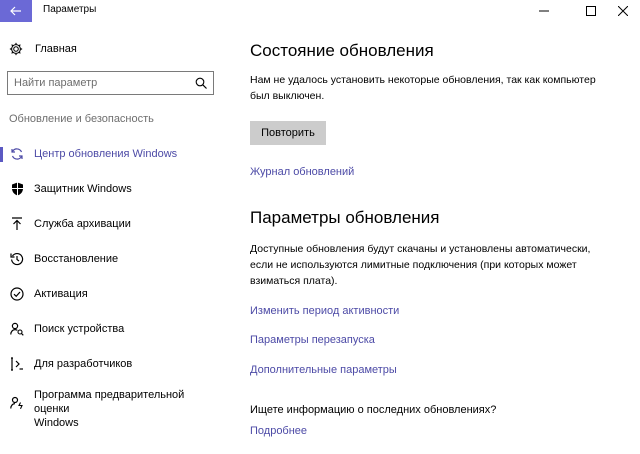 The width and height of the screenshot is (640, 454). Describe the element at coordinates (201, 83) in the screenshot. I see `search-icon` at that location.